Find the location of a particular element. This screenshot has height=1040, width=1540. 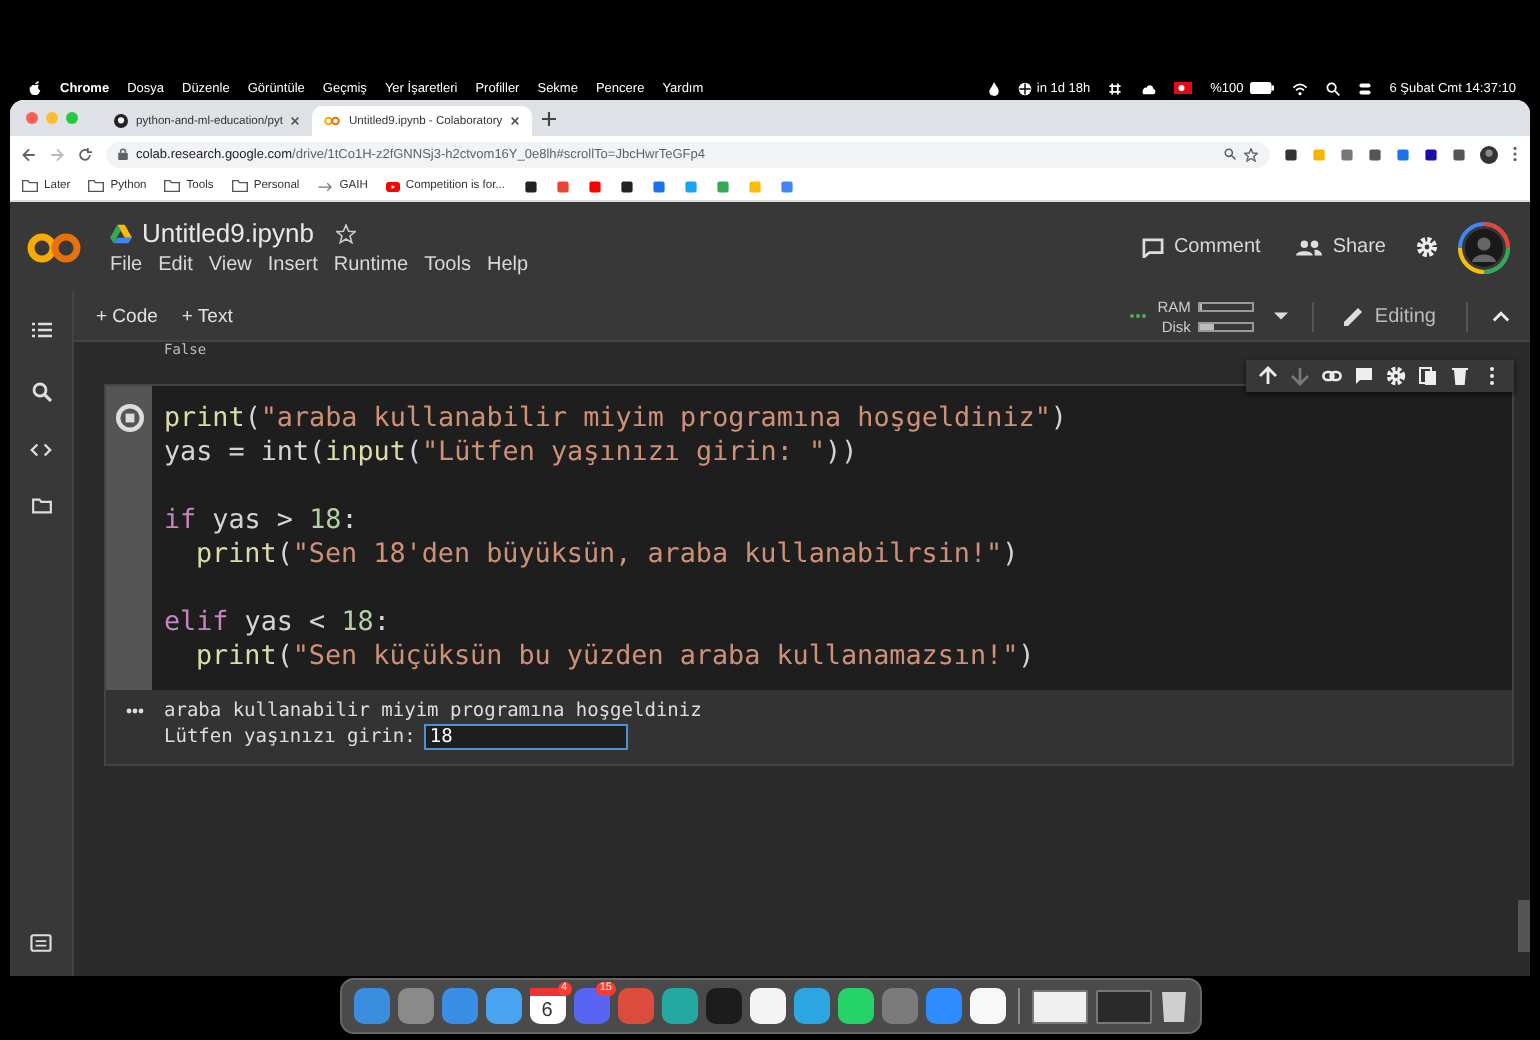

flag-icon is located at coordinates (1183, 88).